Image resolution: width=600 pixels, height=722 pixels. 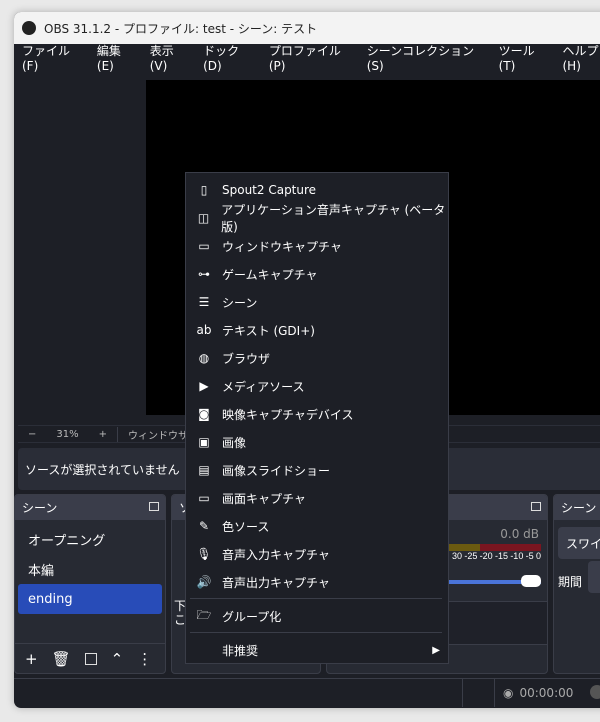 What do you see at coordinates (529, 556) in the screenshot?
I see `meter-tick: -5` at bounding box center [529, 556].